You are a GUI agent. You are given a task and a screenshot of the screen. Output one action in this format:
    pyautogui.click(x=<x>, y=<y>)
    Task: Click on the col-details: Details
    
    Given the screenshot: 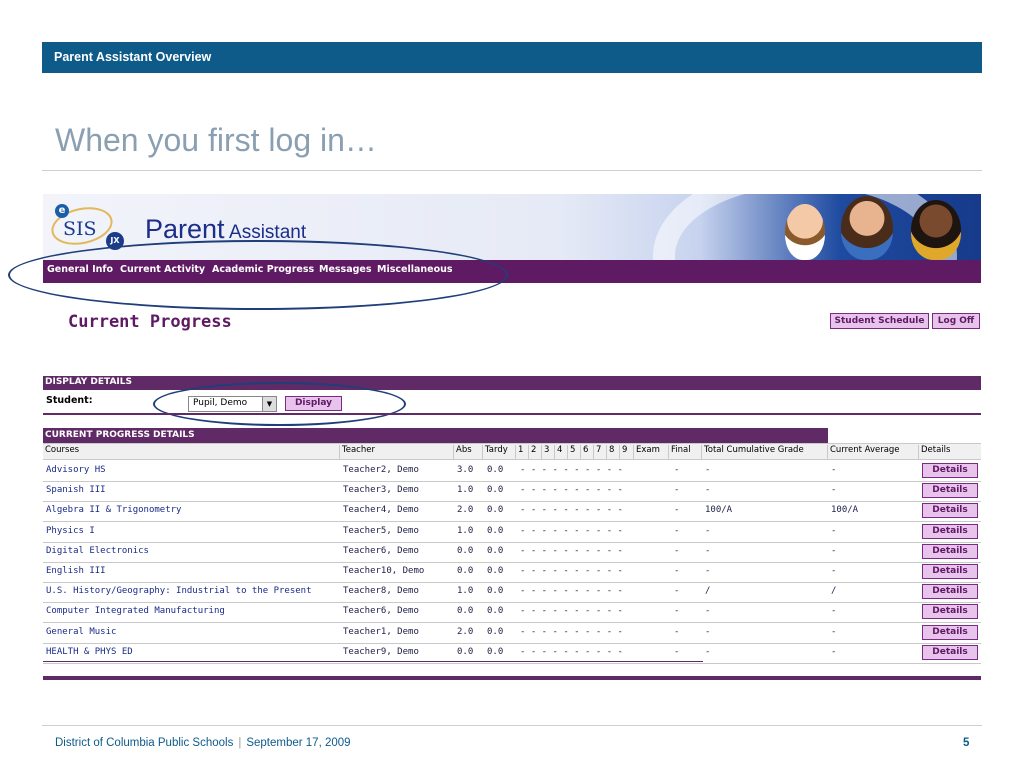 What is the action you would take?
    pyautogui.click(x=934, y=452)
    